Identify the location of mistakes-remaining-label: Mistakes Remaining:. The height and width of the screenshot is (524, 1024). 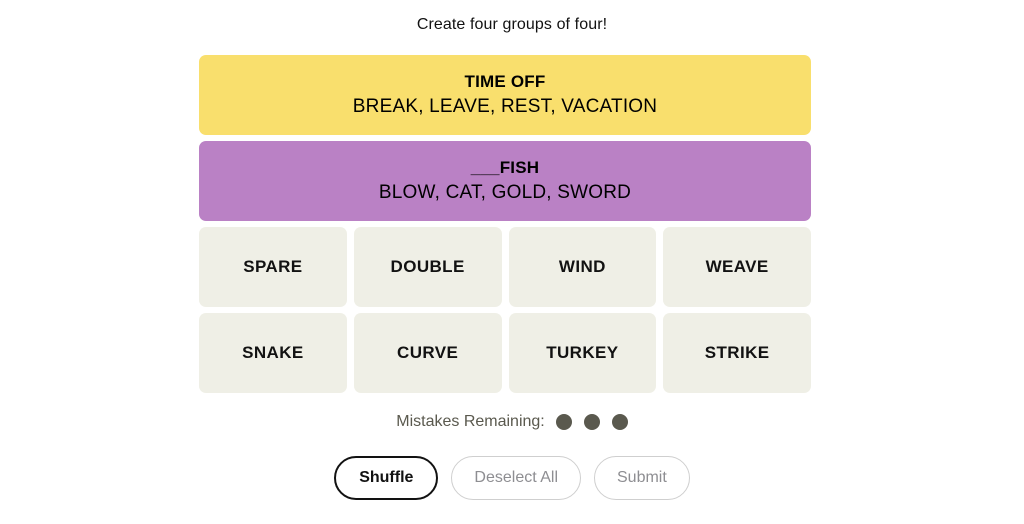
(470, 421).